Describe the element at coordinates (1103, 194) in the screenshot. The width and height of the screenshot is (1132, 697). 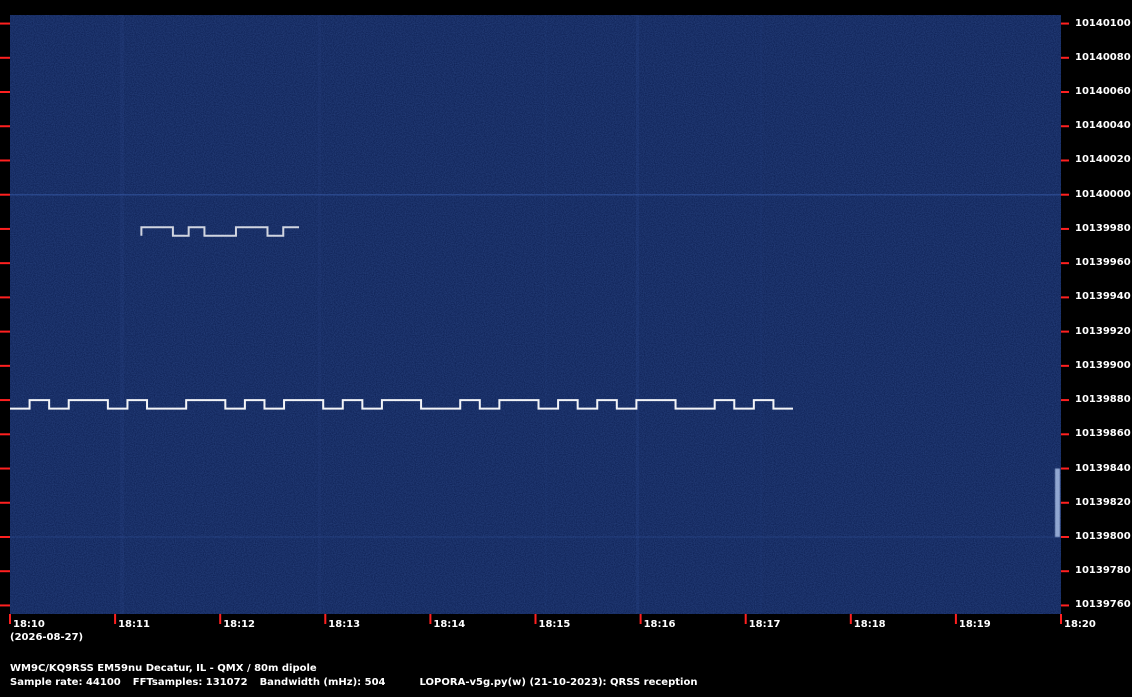
I see `y-tick-label: 10140000` at that location.